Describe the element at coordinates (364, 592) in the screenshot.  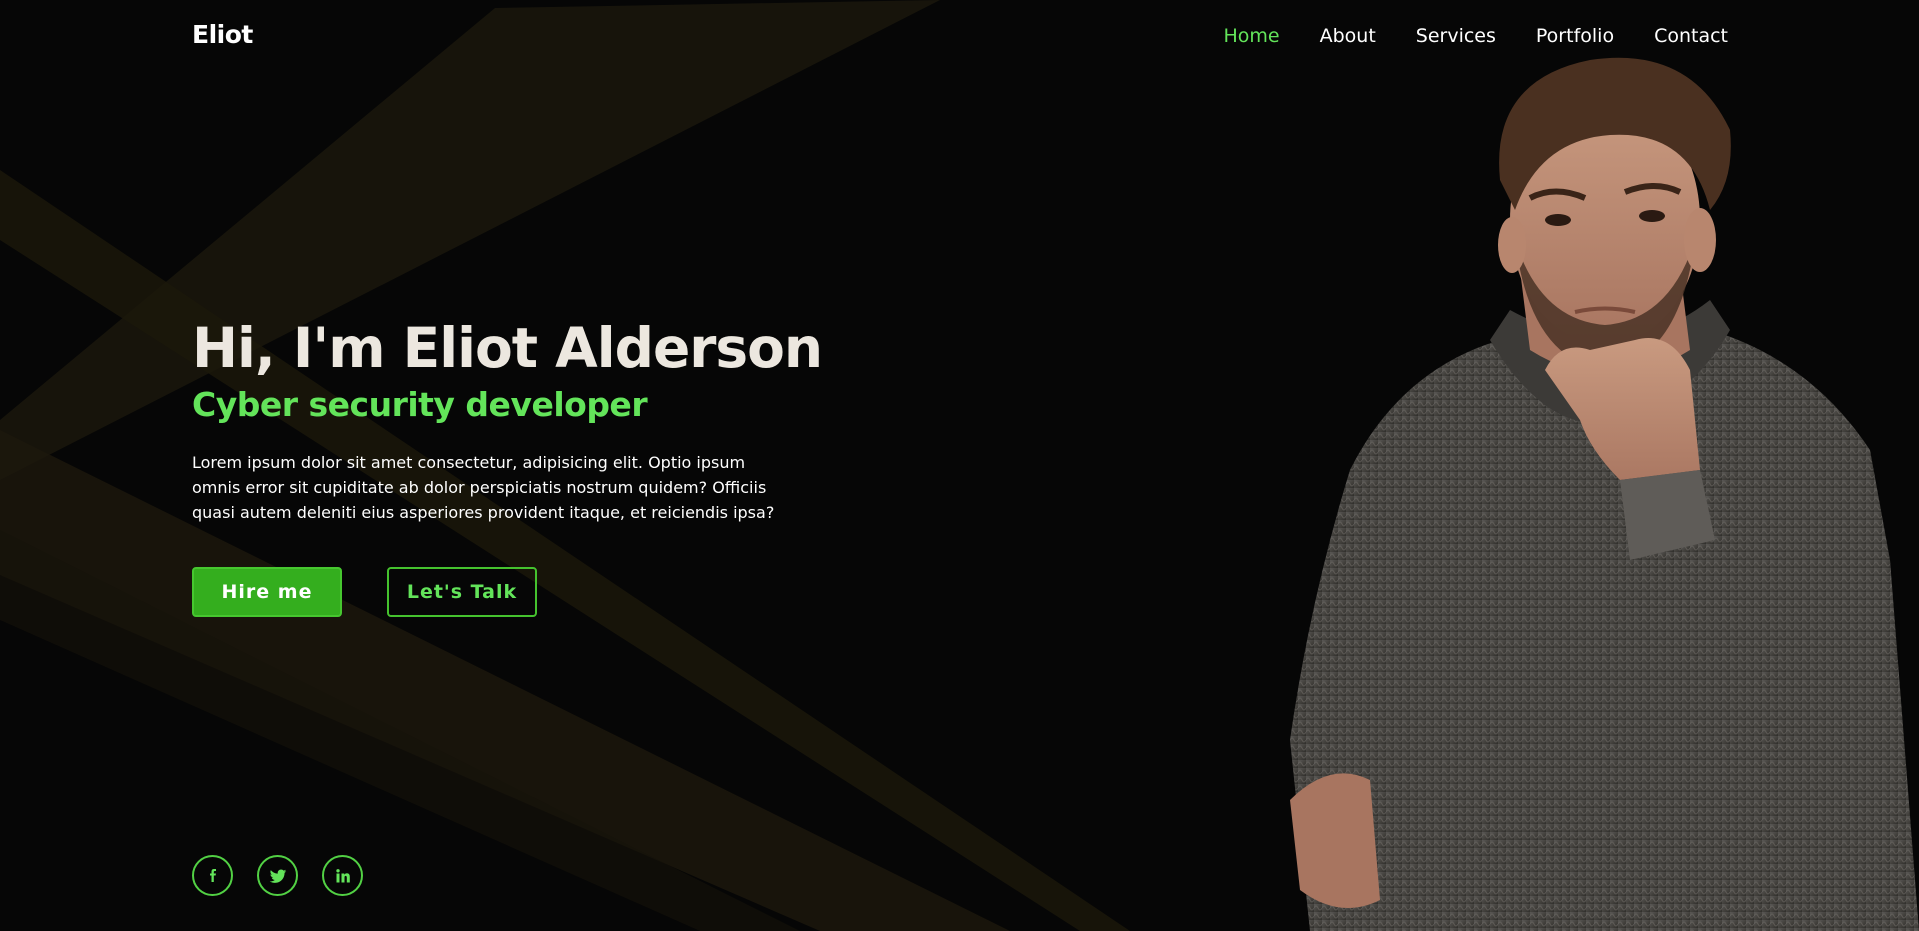
I see `hero-buttons: Hire me Let's Talk` at that location.